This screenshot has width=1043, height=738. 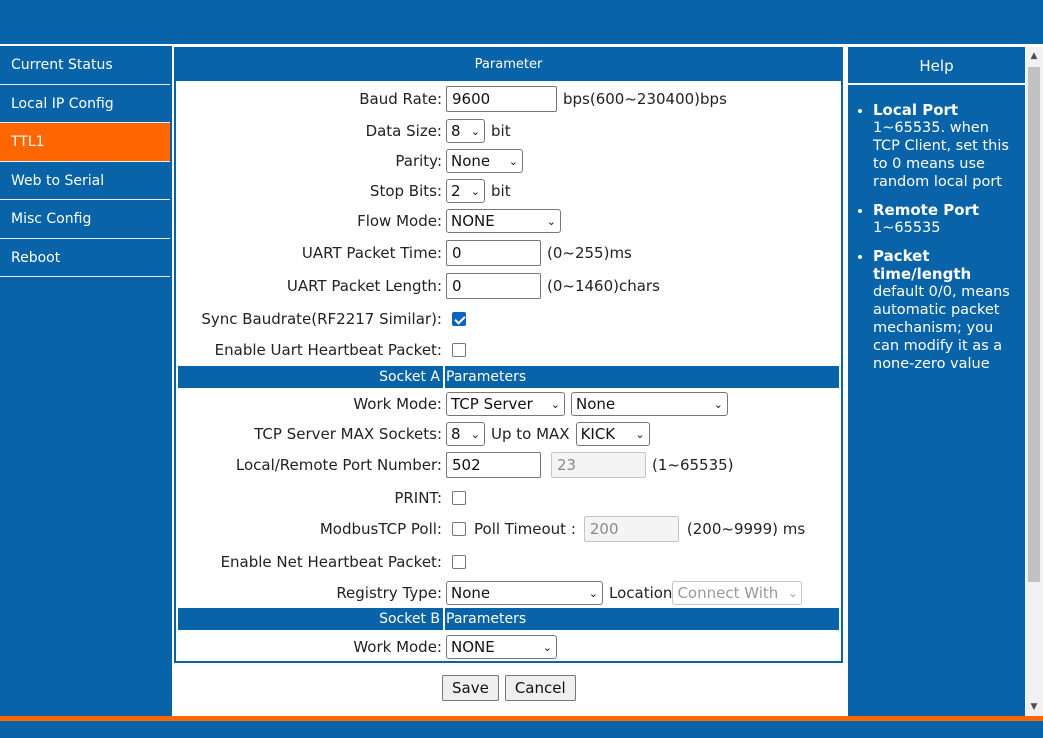 I want to click on help-item-remote-port: Remote Port 1~65535, so click(x=946, y=219).